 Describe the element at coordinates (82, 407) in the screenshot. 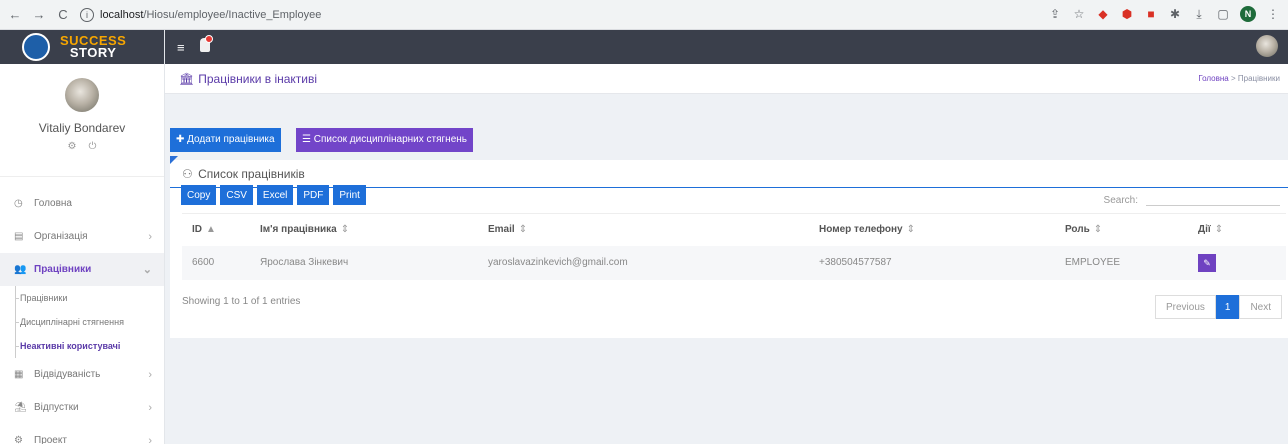

I see `sidebar-item-vacations: ⛱ Відпустки ›` at that location.